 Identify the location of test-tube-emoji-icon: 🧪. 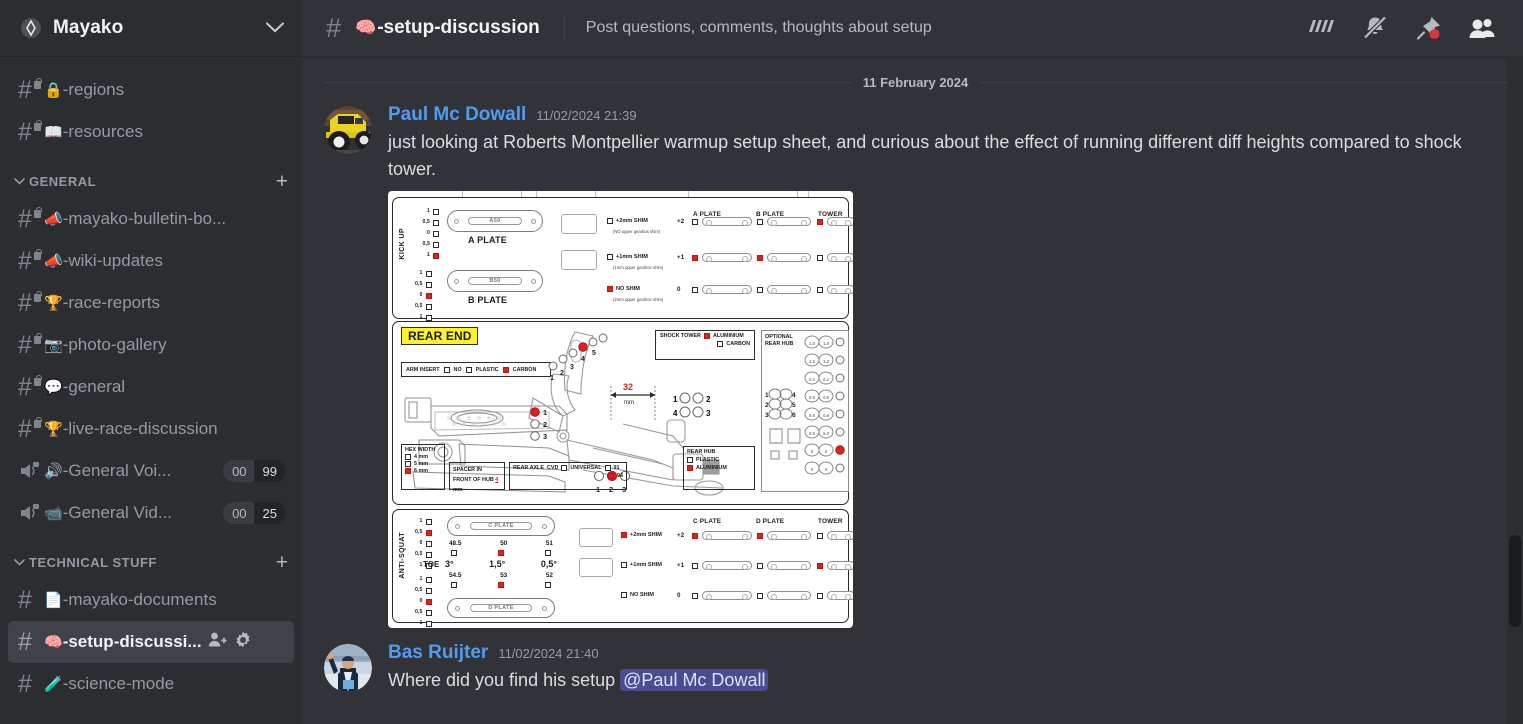
(53, 684).